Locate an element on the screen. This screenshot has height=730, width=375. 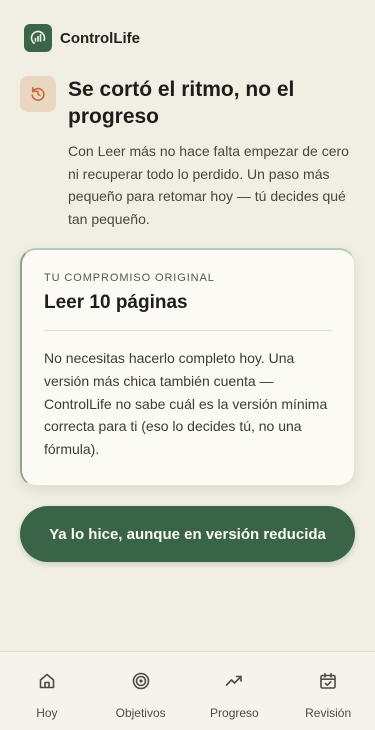
target-icon is located at coordinates (141, 681).